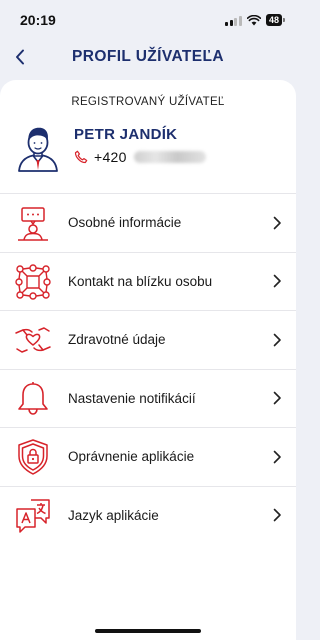  I want to click on user-avatar-icon, so click(38, 149).